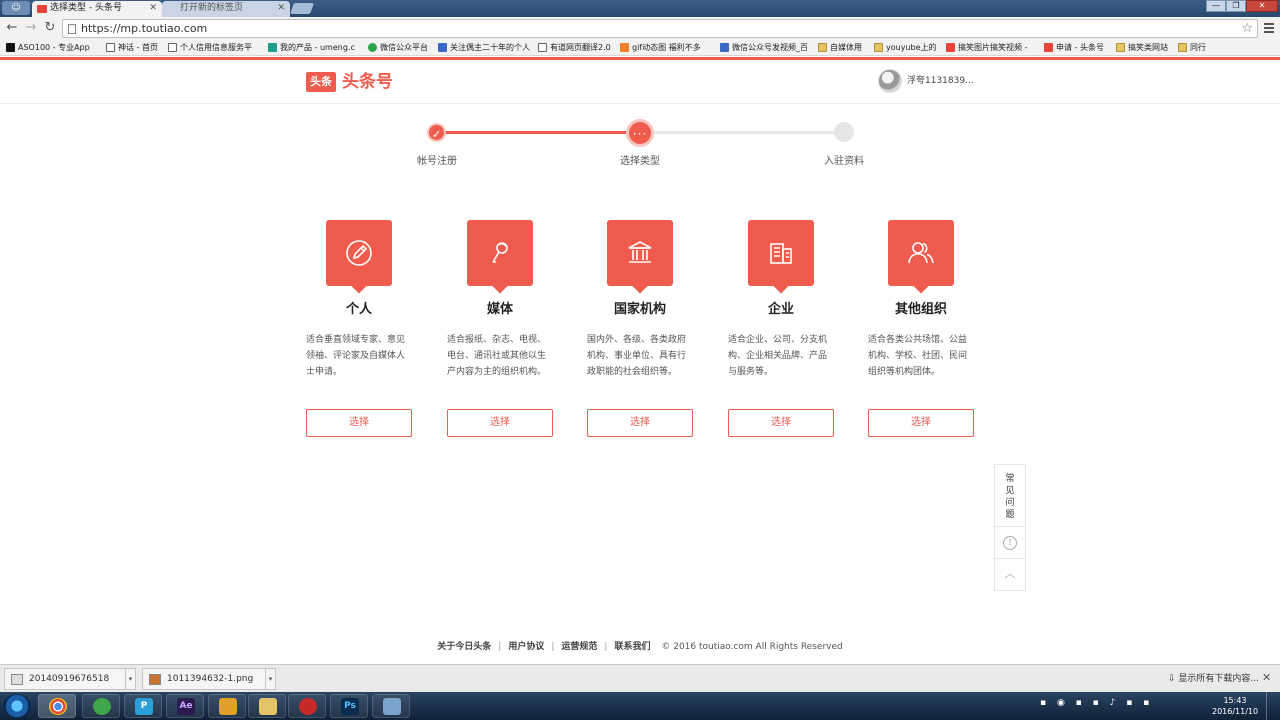  What do you see at coordinates (464, 647) in the screenshot?
I see `footer-link-about: 关于今日头条` at bounding box center [464, 647].